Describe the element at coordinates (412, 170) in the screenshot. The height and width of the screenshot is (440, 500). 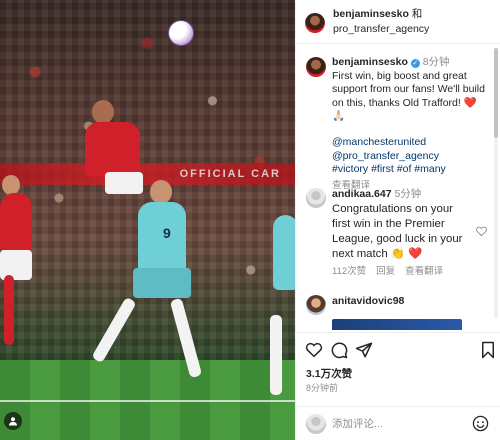
I see `caption-hashtags: #victory #first #of #many` at that location.